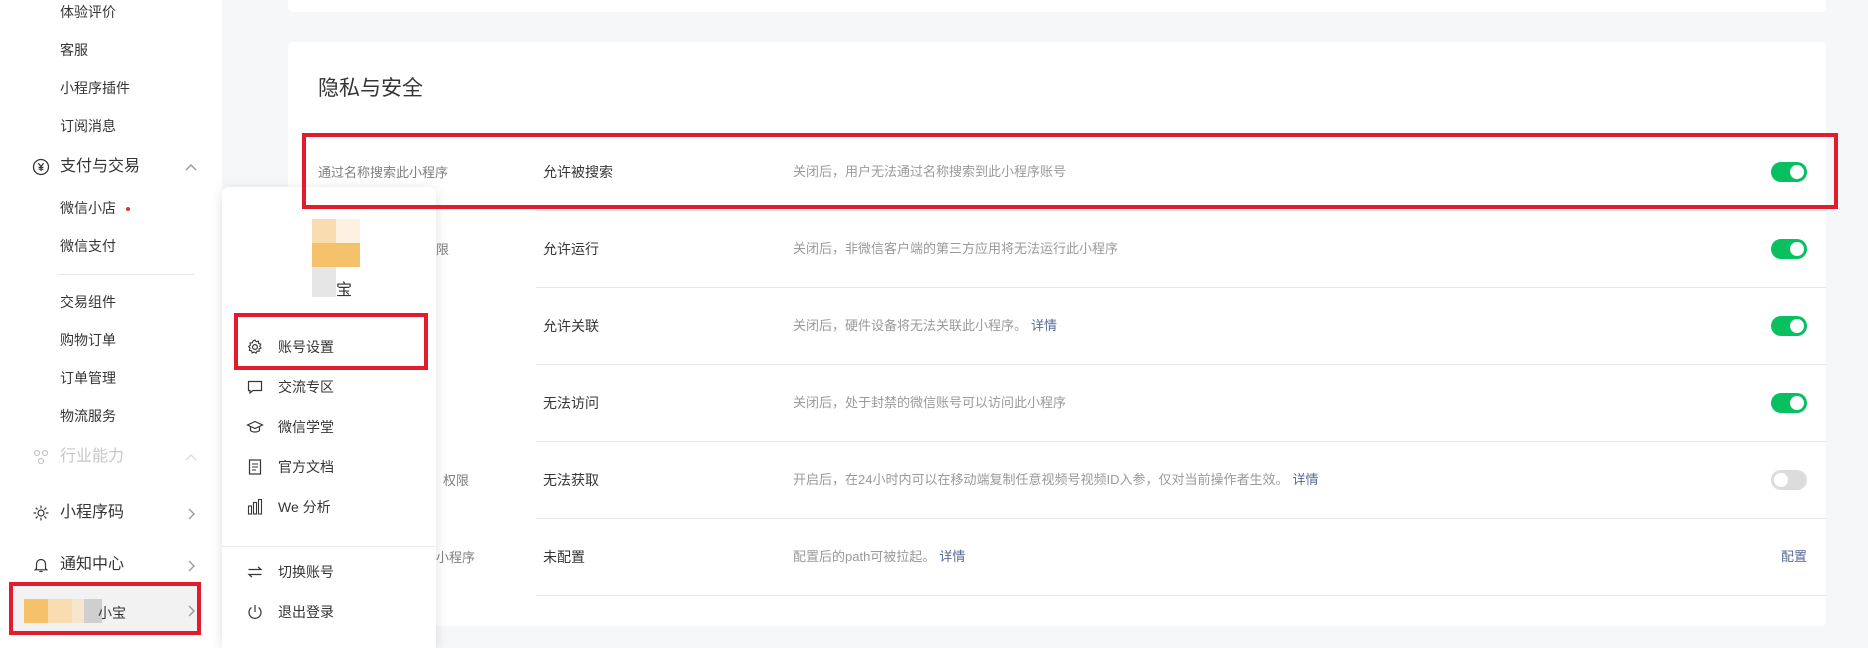 The height and width of the screenshot is (648, 1868). What do you see at coordinates (41, 565) in the screenshot?
I see `bell-icon` at bounding box center [41, 565].